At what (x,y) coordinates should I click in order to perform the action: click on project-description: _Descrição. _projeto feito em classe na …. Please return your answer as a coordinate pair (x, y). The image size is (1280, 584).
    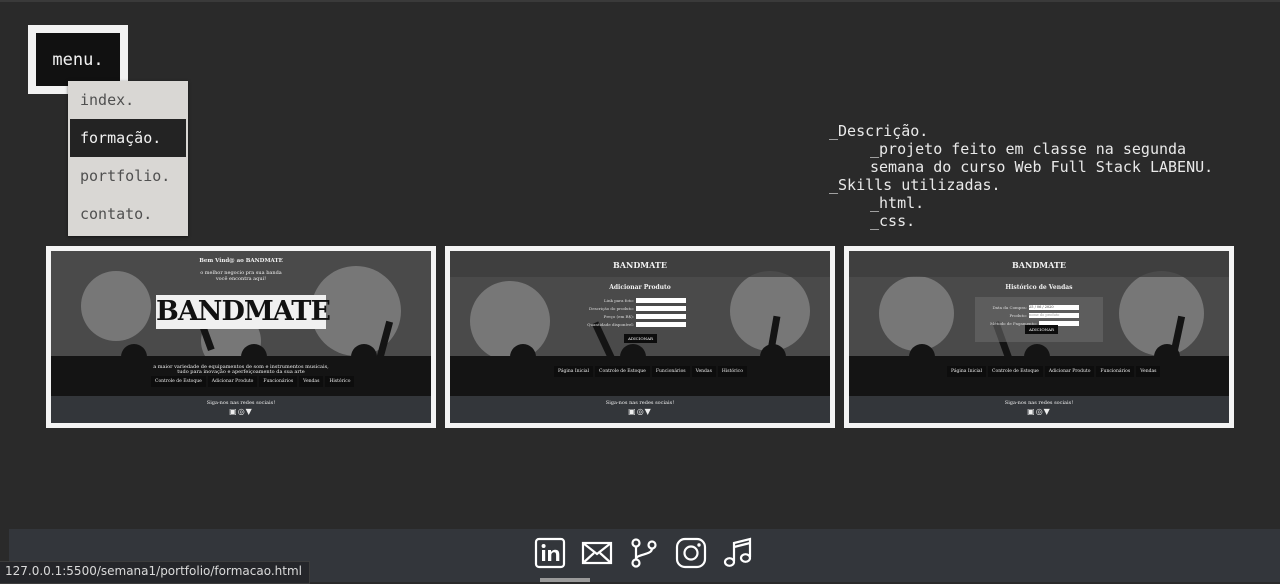
    Looking at the image, I should click on (1051, 176).